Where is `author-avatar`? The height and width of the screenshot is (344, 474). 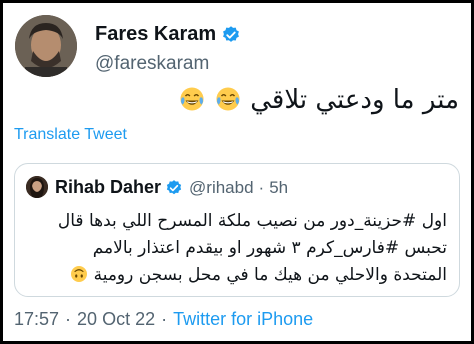
author-avatar is located at coordinates (46, 46).